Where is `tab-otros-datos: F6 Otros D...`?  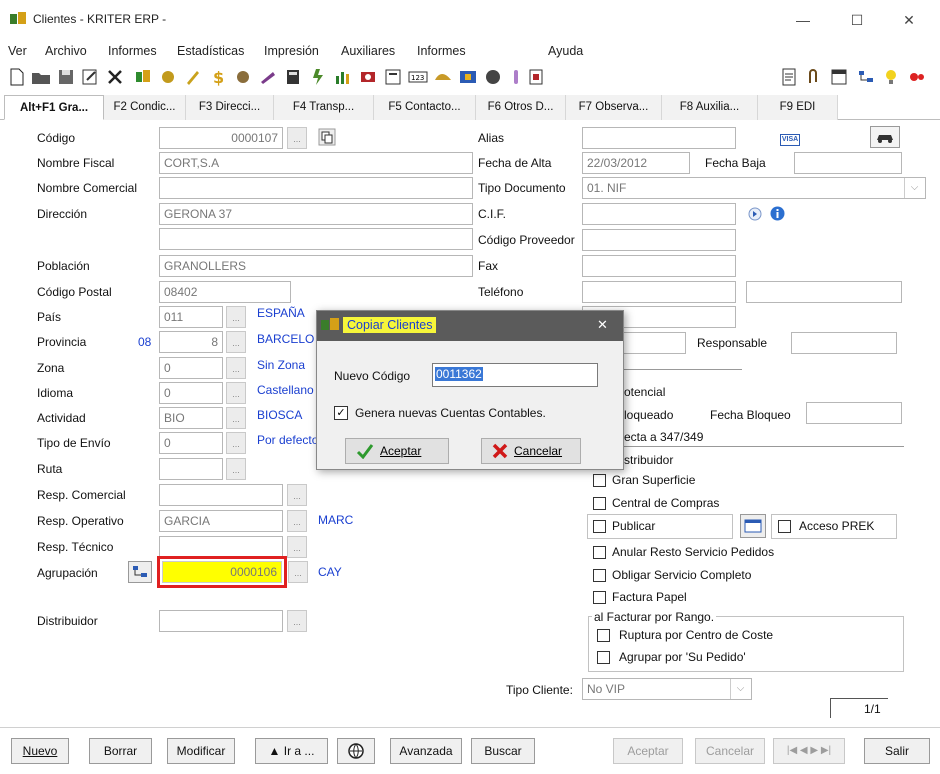
tab-otros-datos: F6 Otros D... is located at coordinates (521, 107).